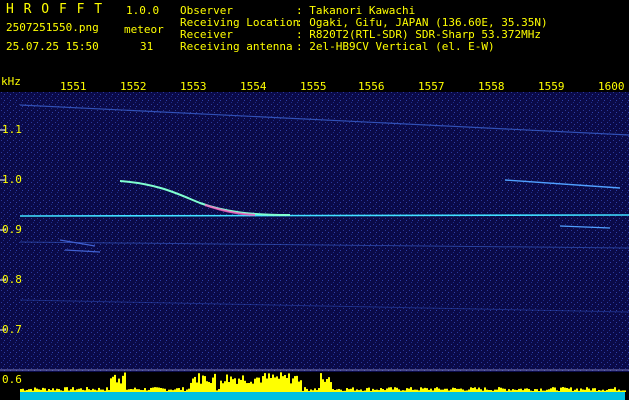 The height and width of the screenshot is (400, 629). What do you see at coordinates (193, 86) in the screenshot?
I see `x-tick-label: 1553` at bounding box center [193, 86].